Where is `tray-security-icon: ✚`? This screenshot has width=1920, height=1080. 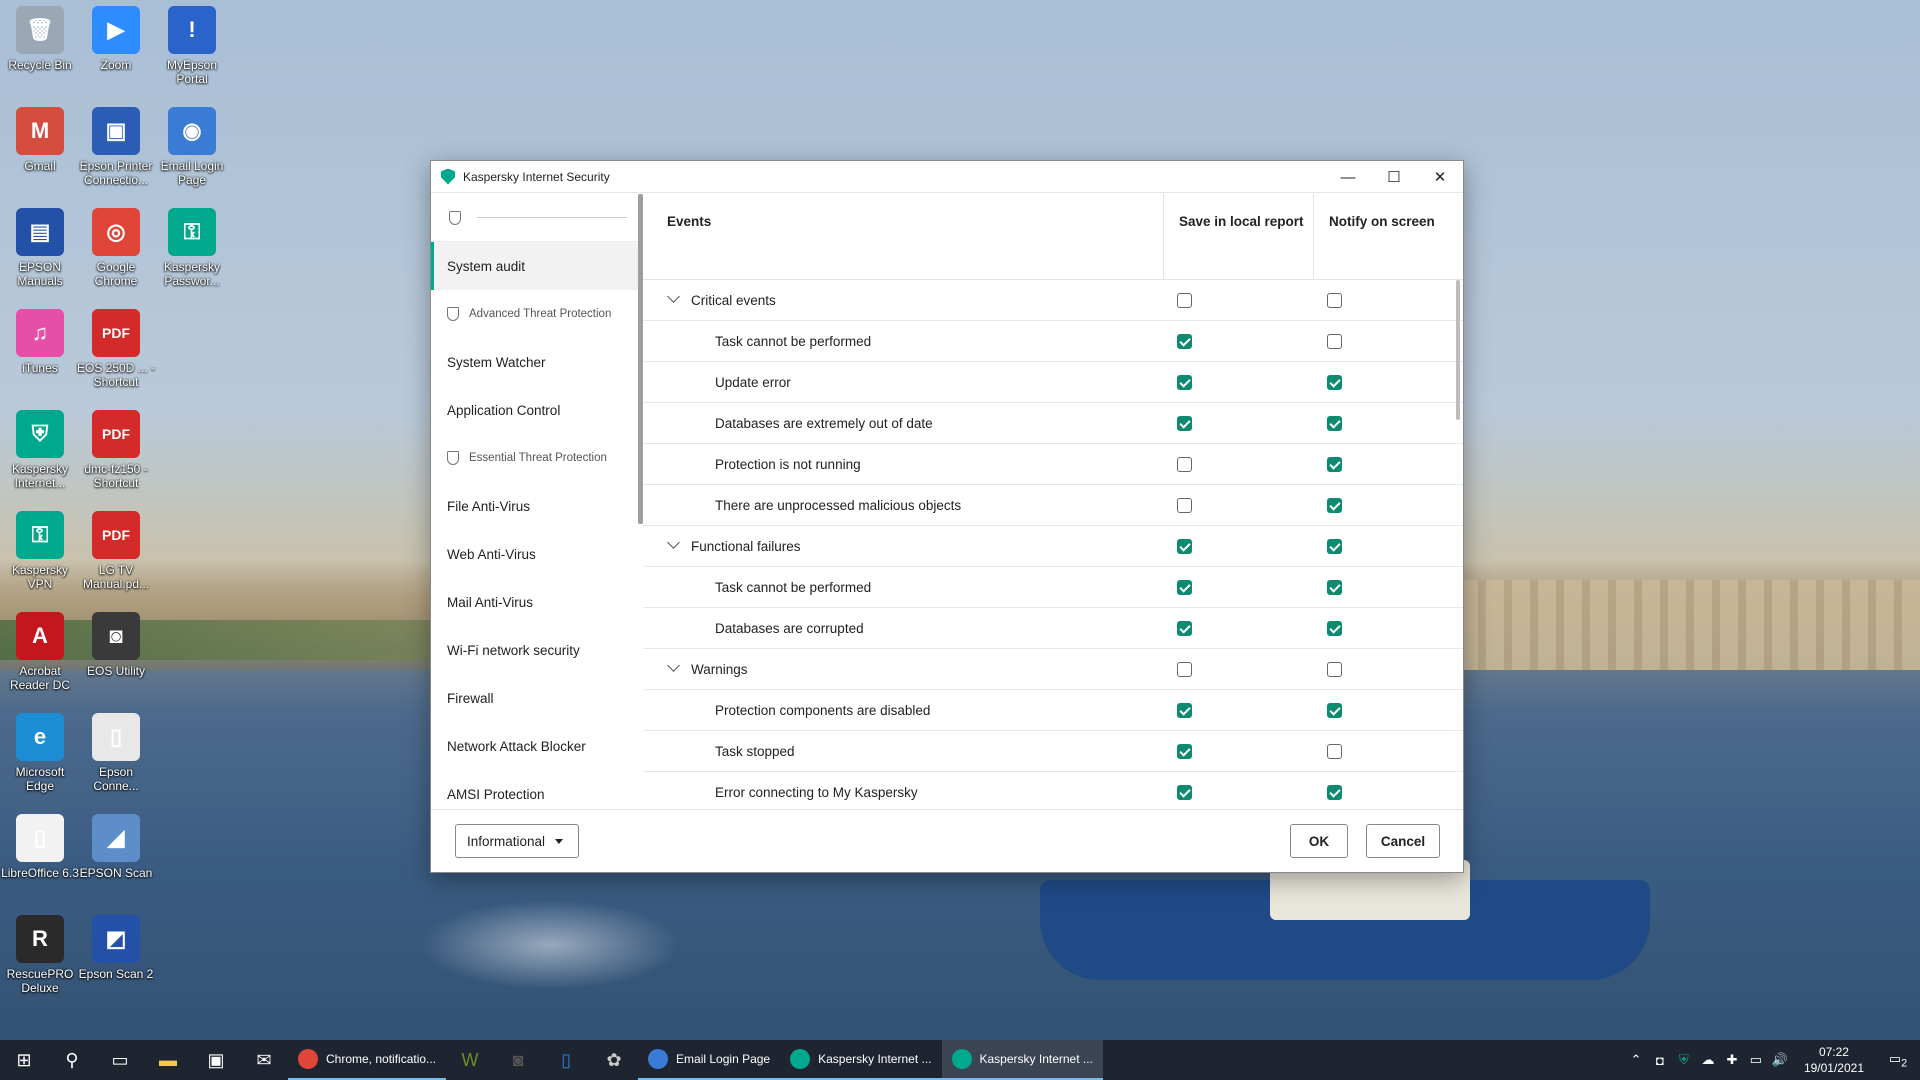 tray-security-icon: ✚ is located at coordinates (1732, 1060).